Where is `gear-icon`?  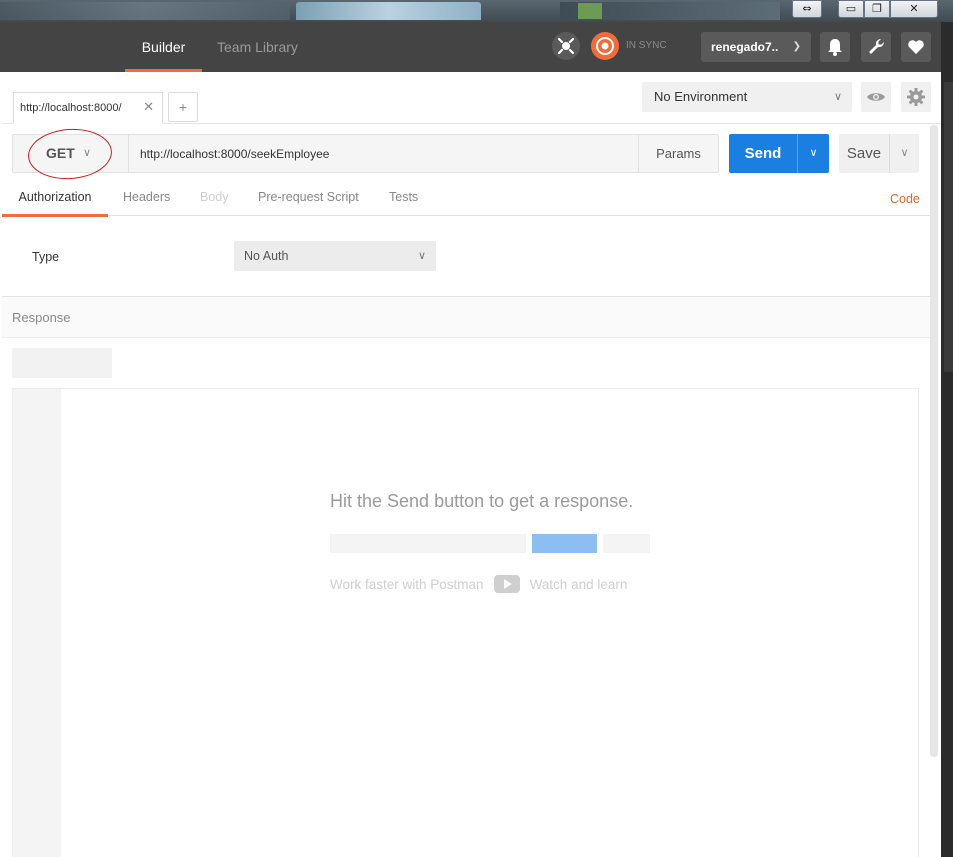 gear-icon is located at coordinates (916, 97).